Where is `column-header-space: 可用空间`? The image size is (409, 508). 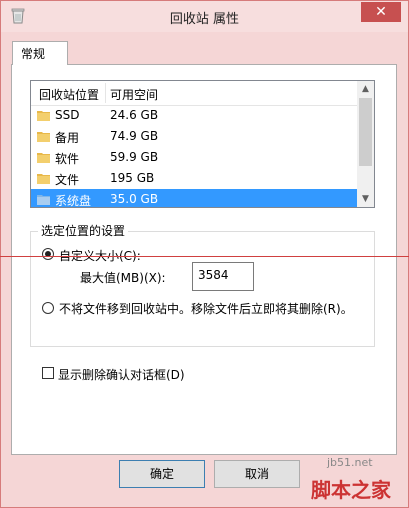
column-header-space: 可用空间 is located at coordinates (134, 94).